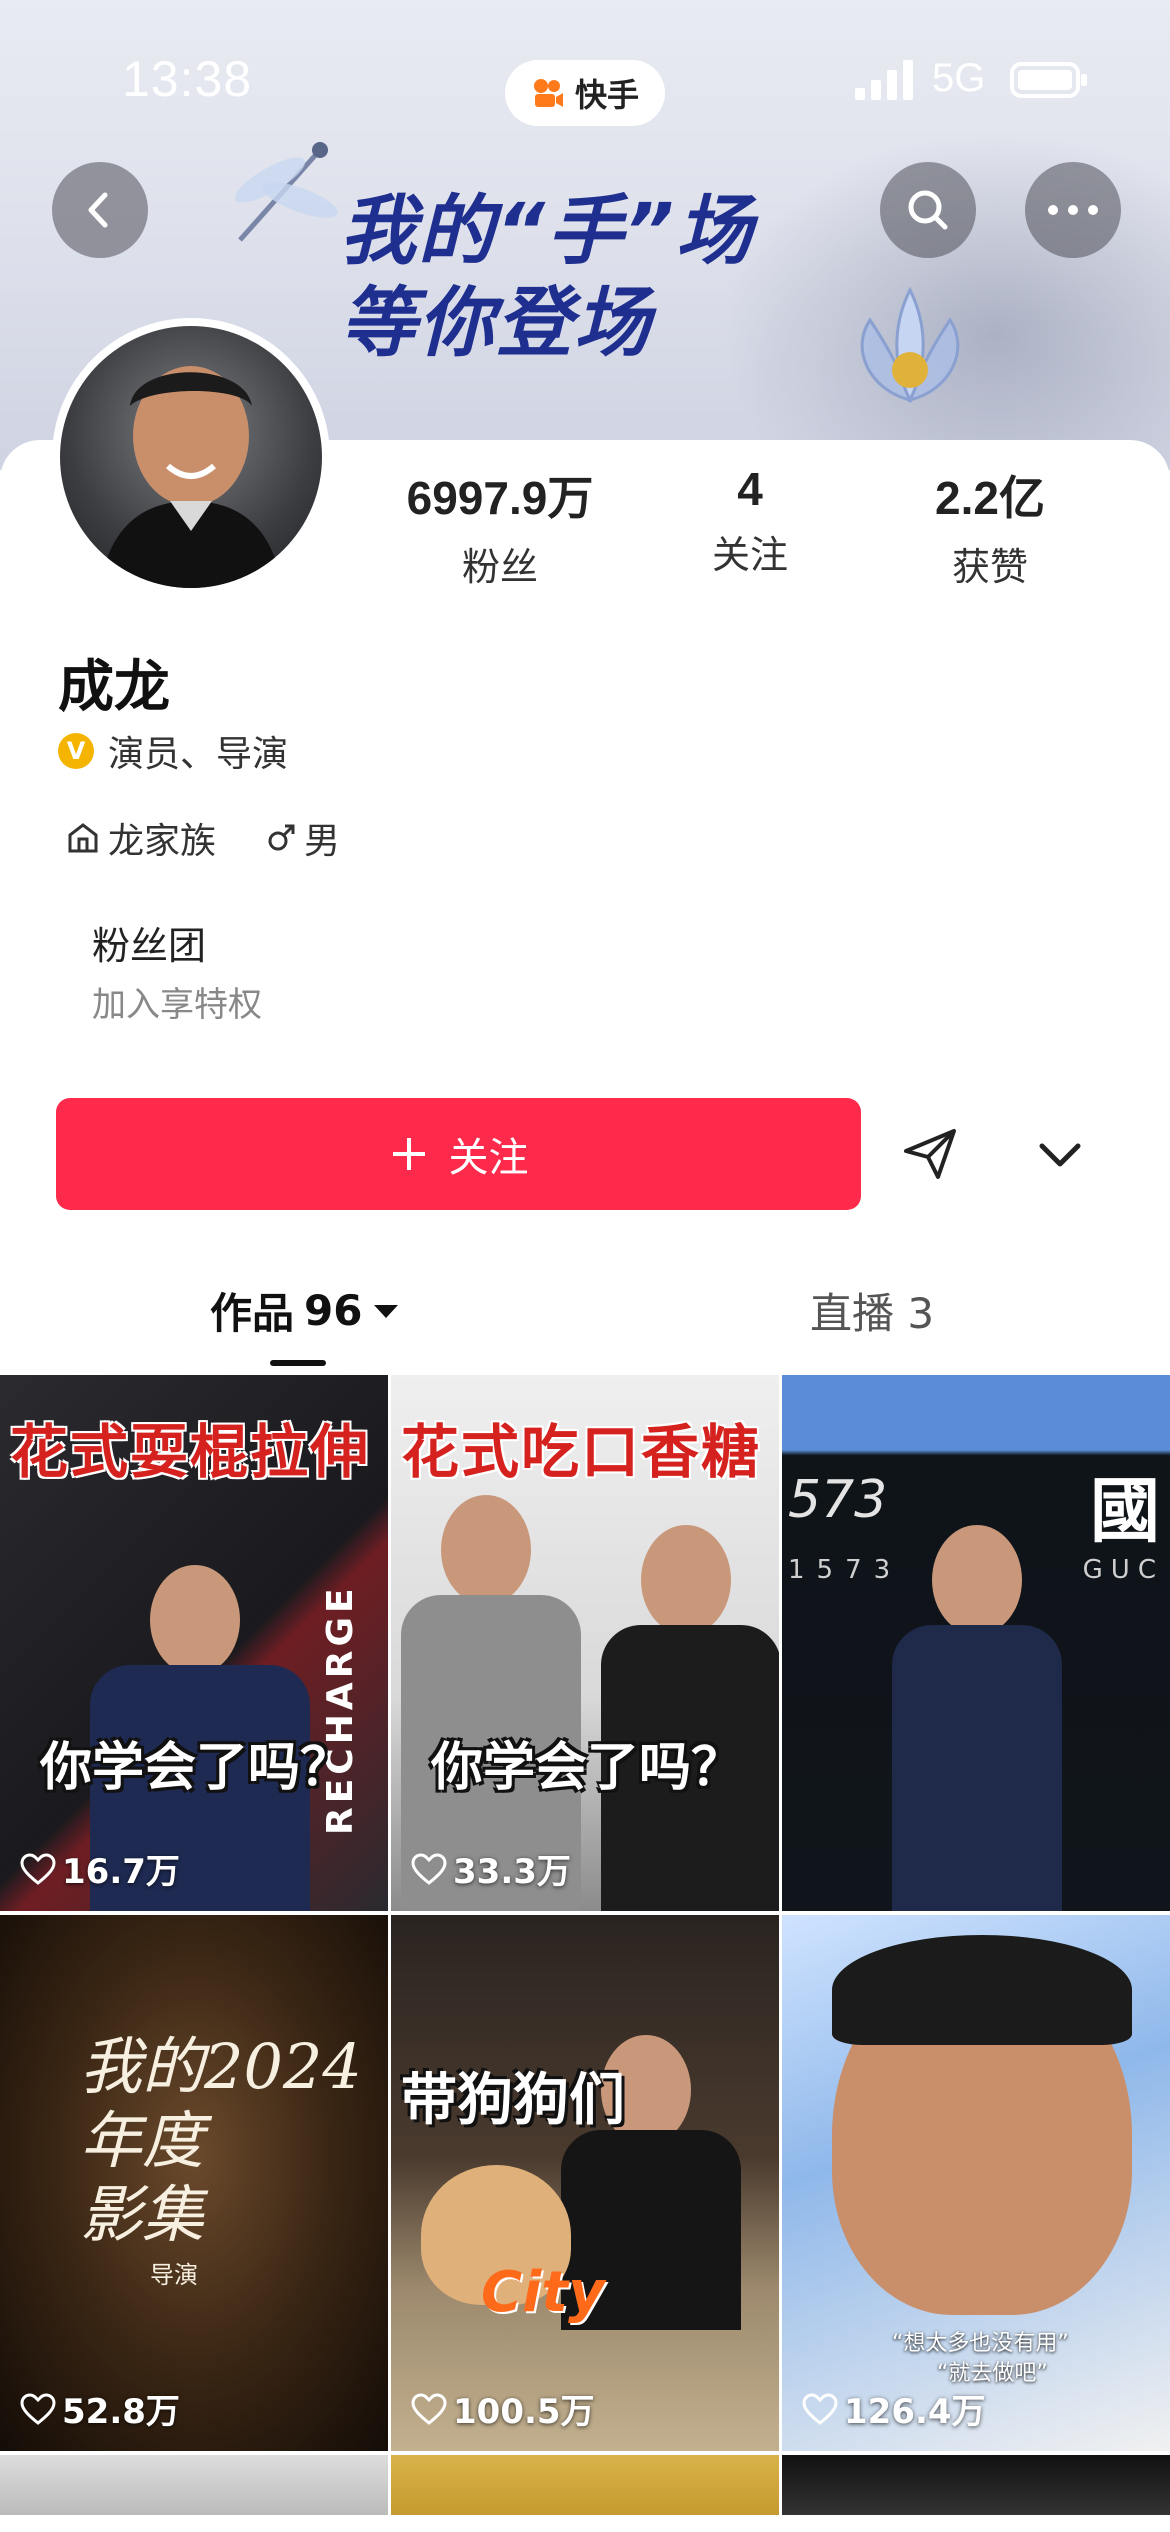 This screenshot has width=1170, height=2532. What do you see at coordinates (496, 322) in the screenshot?
I see `banner-slogan-line2: 等你登场` at bounding box center [496, 322].